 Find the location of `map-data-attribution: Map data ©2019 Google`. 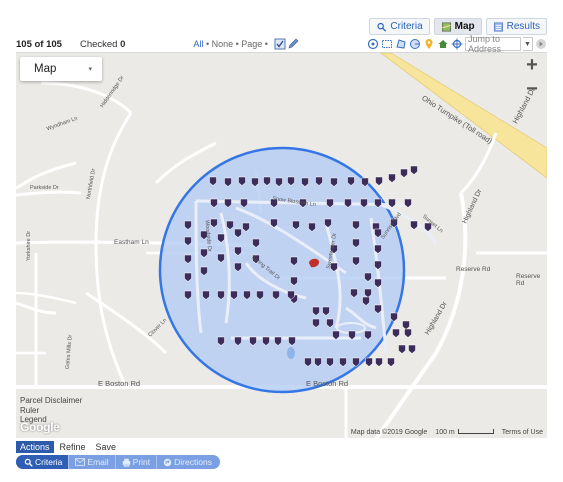

map-data-attribution: Map data ©2019 Google is located at coordinates (389, 432).